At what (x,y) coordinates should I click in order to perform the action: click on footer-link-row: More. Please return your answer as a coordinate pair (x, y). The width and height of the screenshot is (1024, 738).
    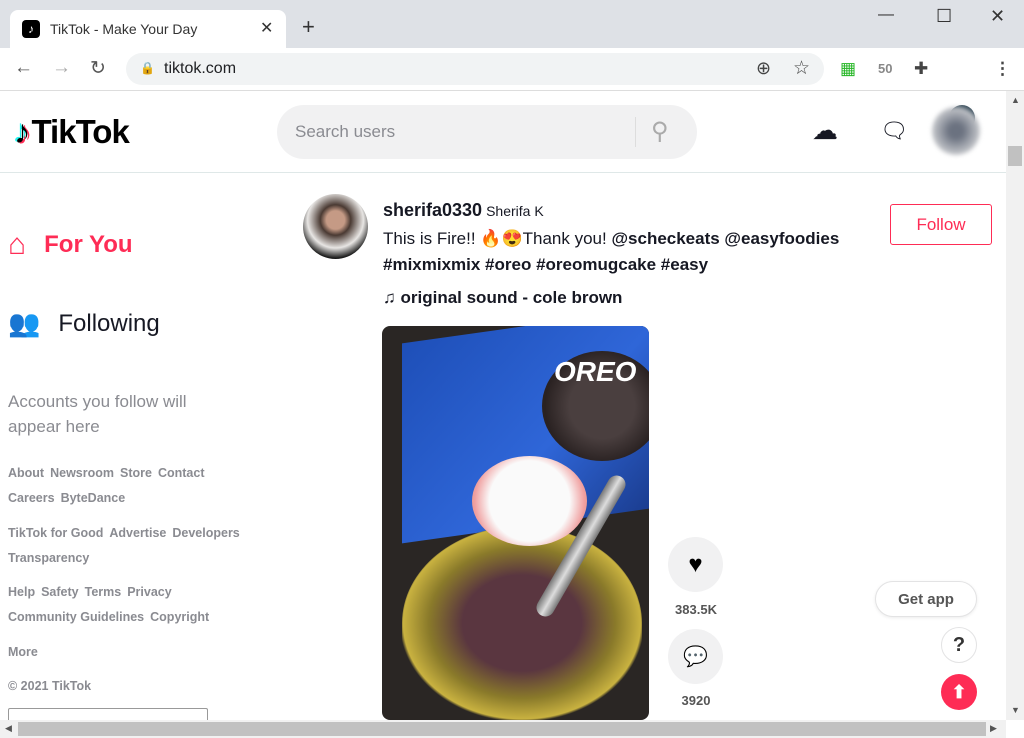
    Looking at the image, I should click on (23, 652).